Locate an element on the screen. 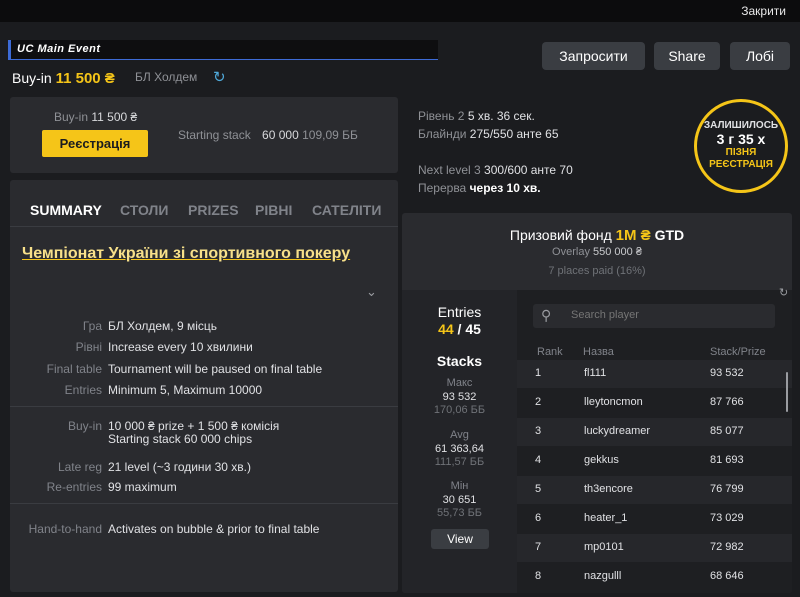 This screenshot has width=800, height=597. row-stack: 68 646 is located at coordinates (727, 576).